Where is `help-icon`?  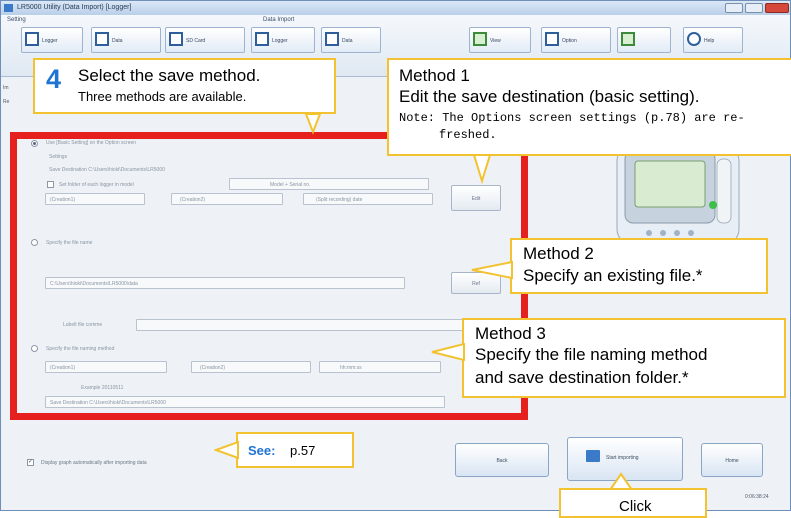
help-icon is located at coordinates (694, 39).